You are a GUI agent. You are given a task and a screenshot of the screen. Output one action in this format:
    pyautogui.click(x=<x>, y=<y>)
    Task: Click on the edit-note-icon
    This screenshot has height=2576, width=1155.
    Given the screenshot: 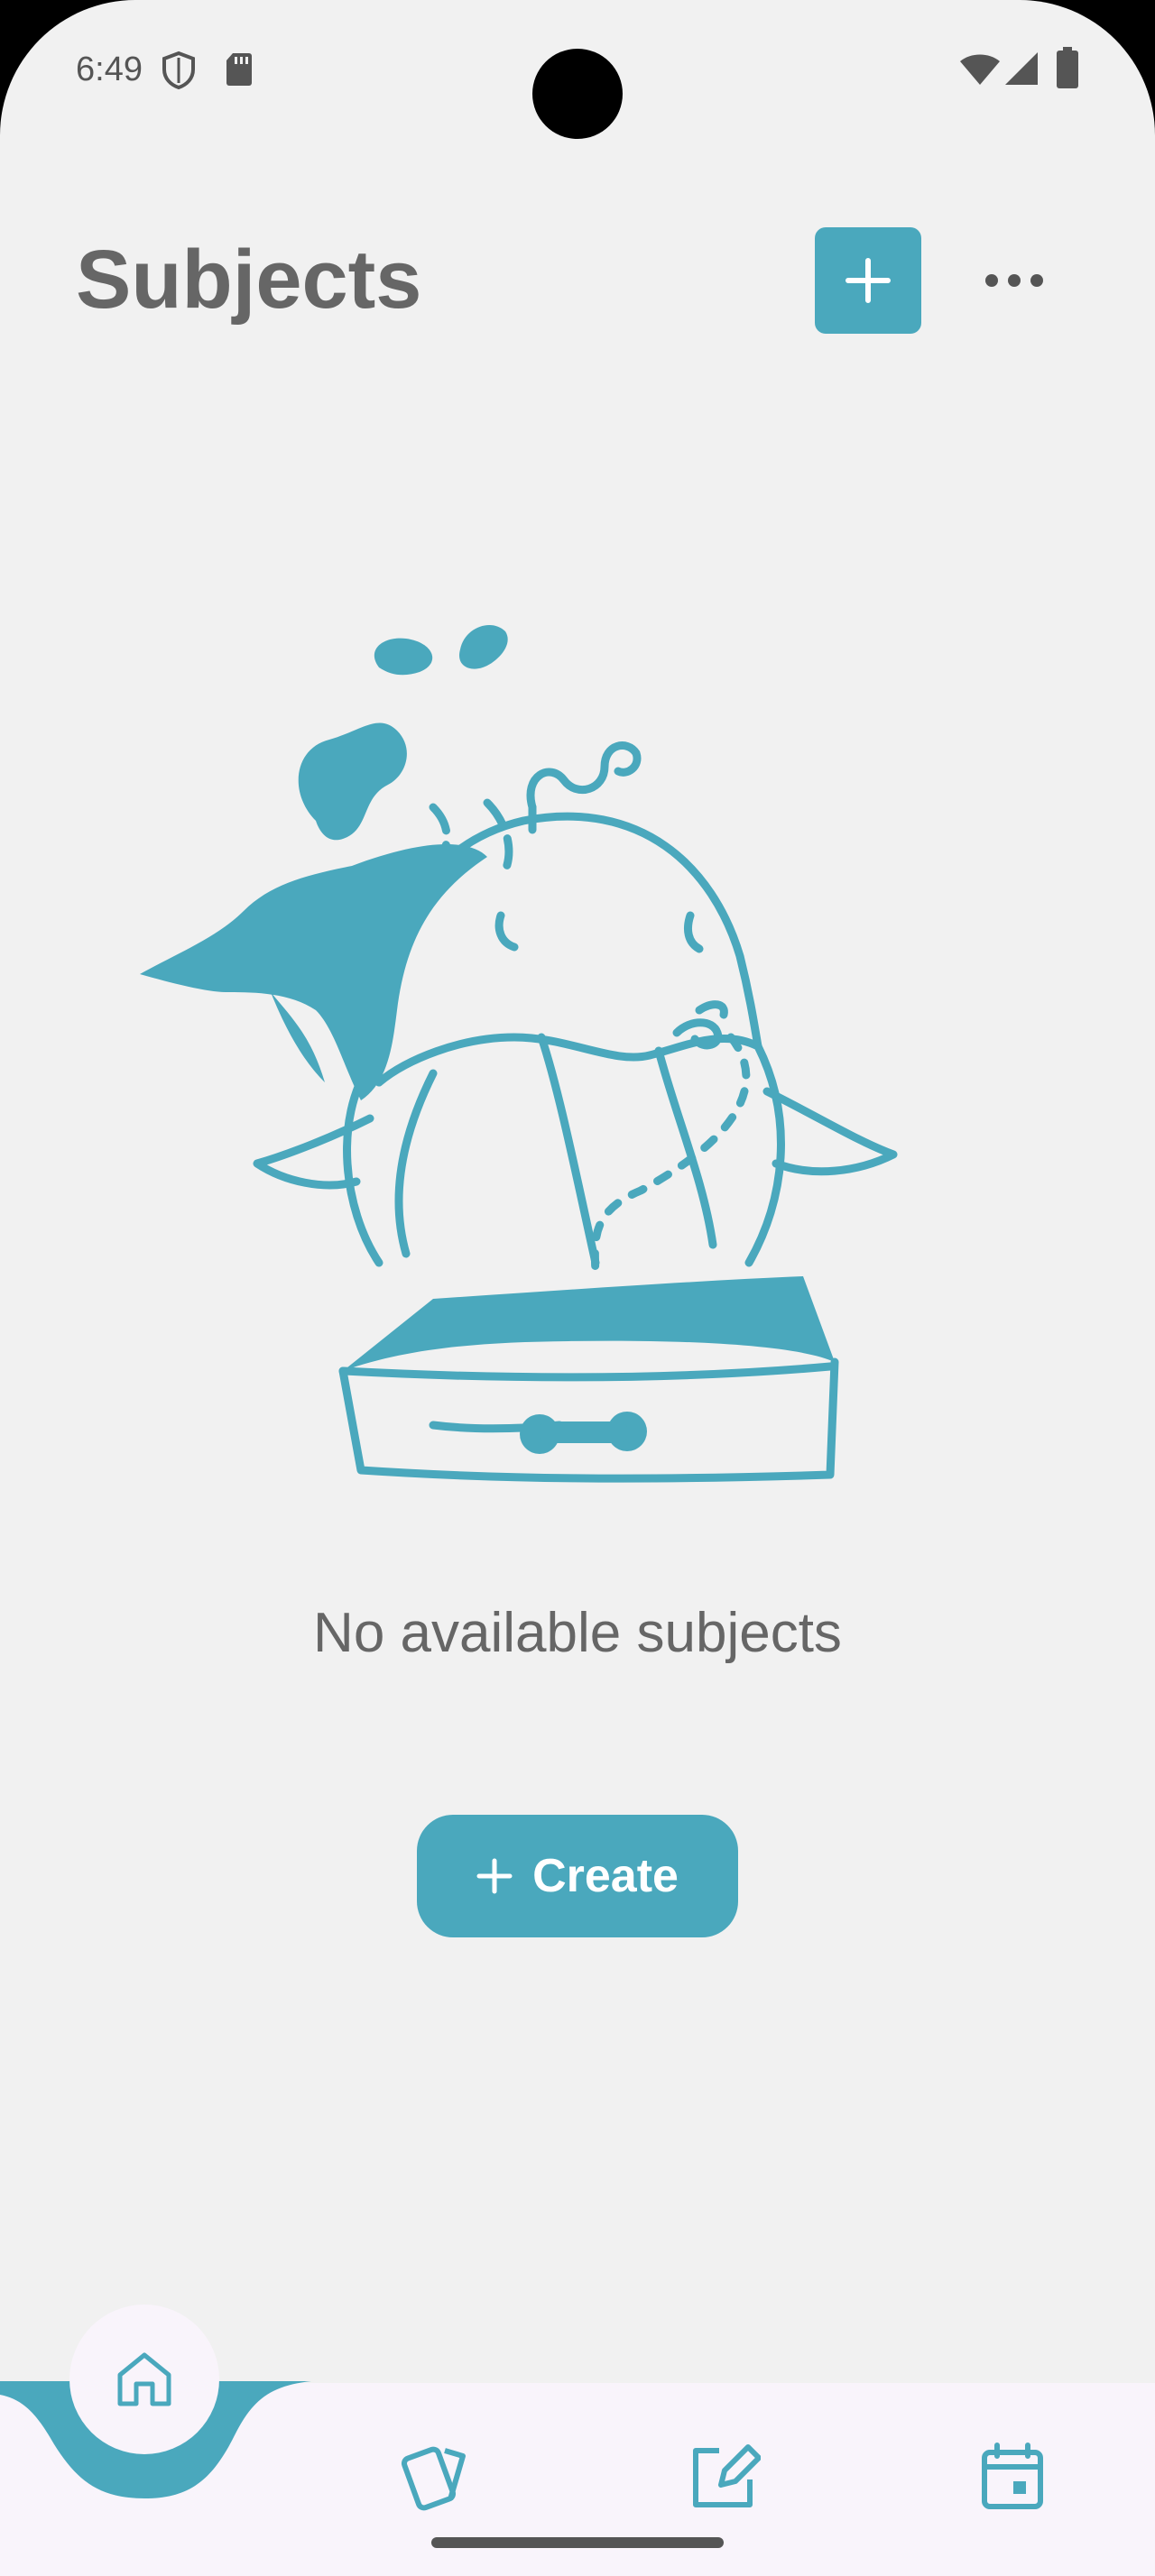 What is the action you would take?
    pyautogui.click(x=727, y=2476)
    